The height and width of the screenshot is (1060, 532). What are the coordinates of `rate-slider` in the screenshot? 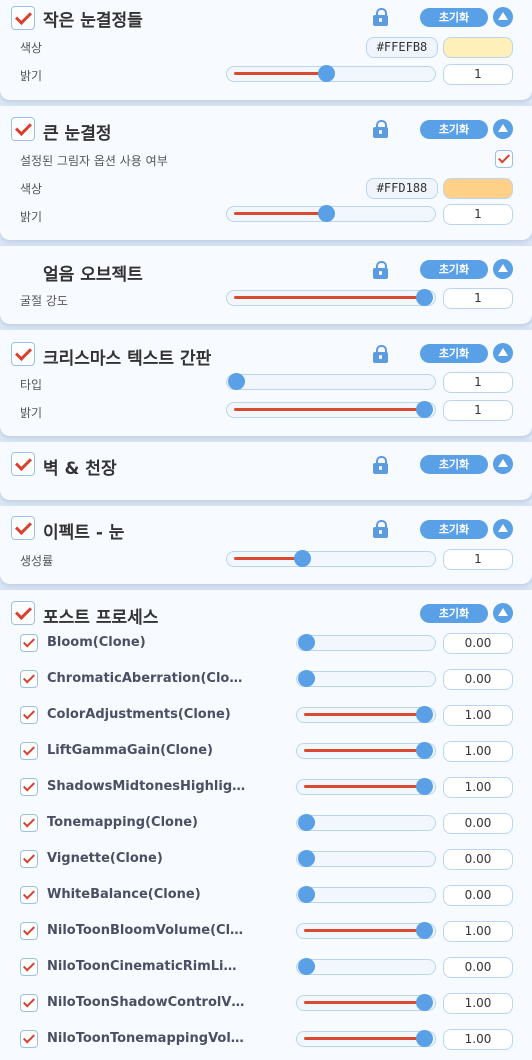 It's located at (331, 558).